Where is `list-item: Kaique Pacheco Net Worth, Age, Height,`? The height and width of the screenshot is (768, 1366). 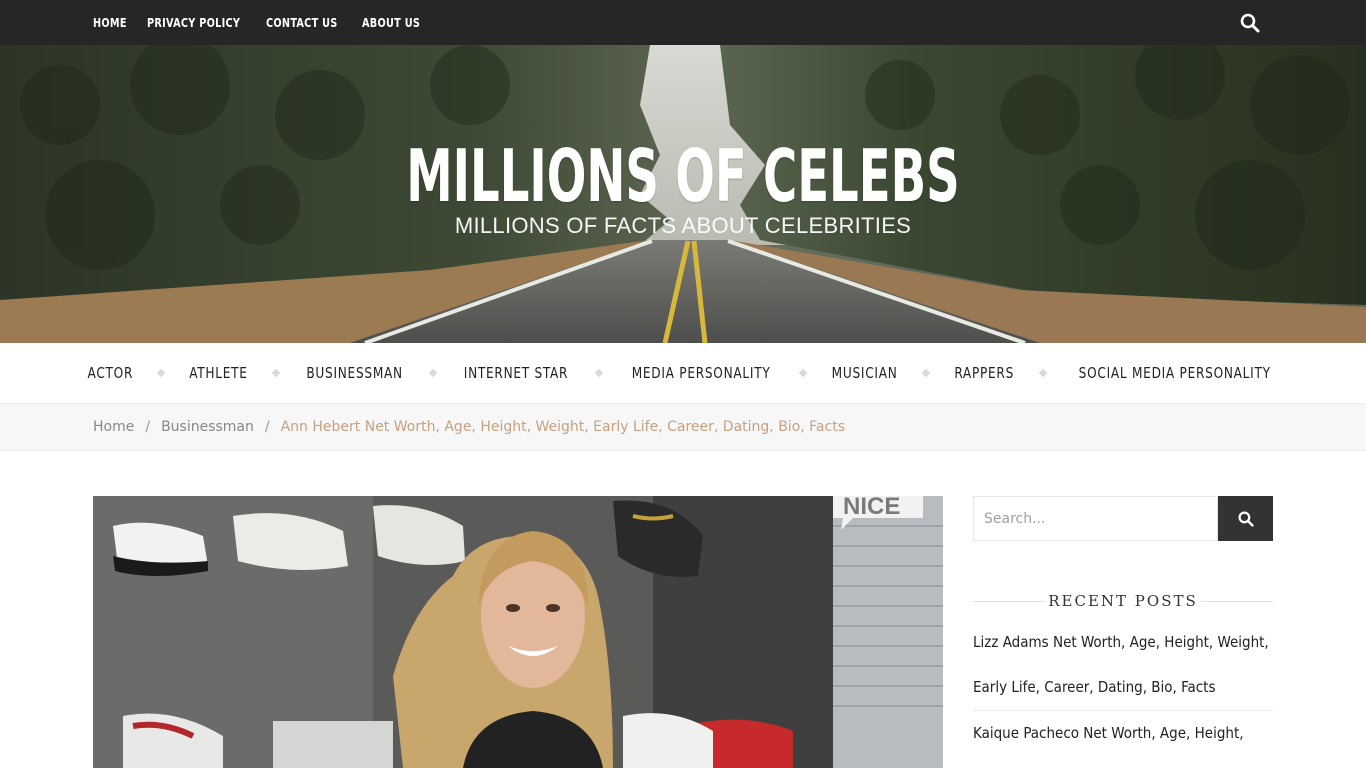
list-item: Kaique Pacheco Net Worth, Age, Height, is located at coordinates (1123, 733).